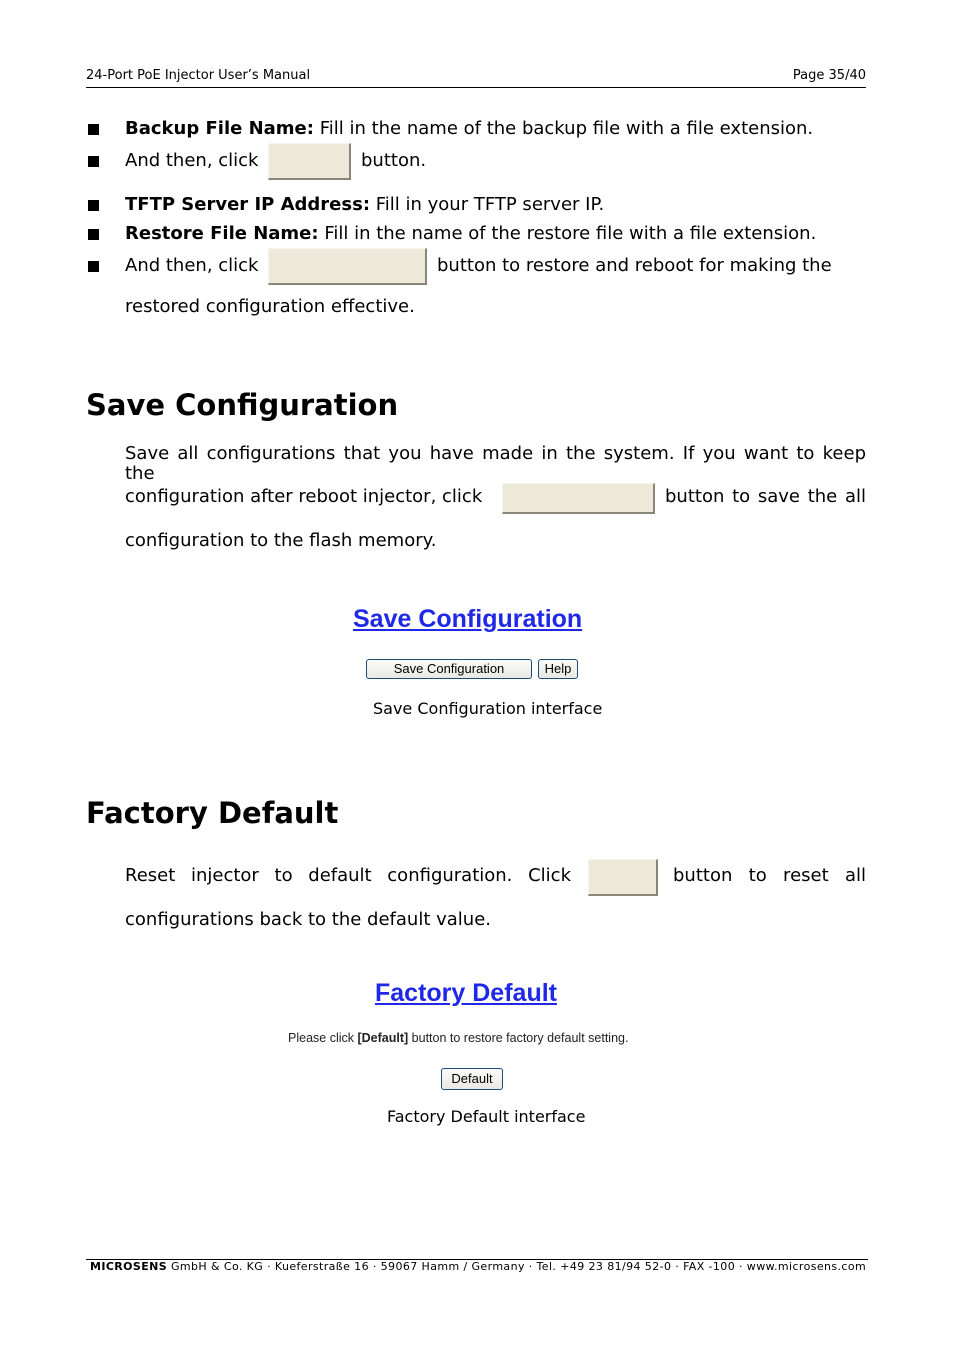 The height and width of the screenshot is (1350, 954). What do you see at coordinates (769, 875) in the screenshot?
I see `factory-paragraph-line1-after: button to reset all` at bounding box center [769, 875].